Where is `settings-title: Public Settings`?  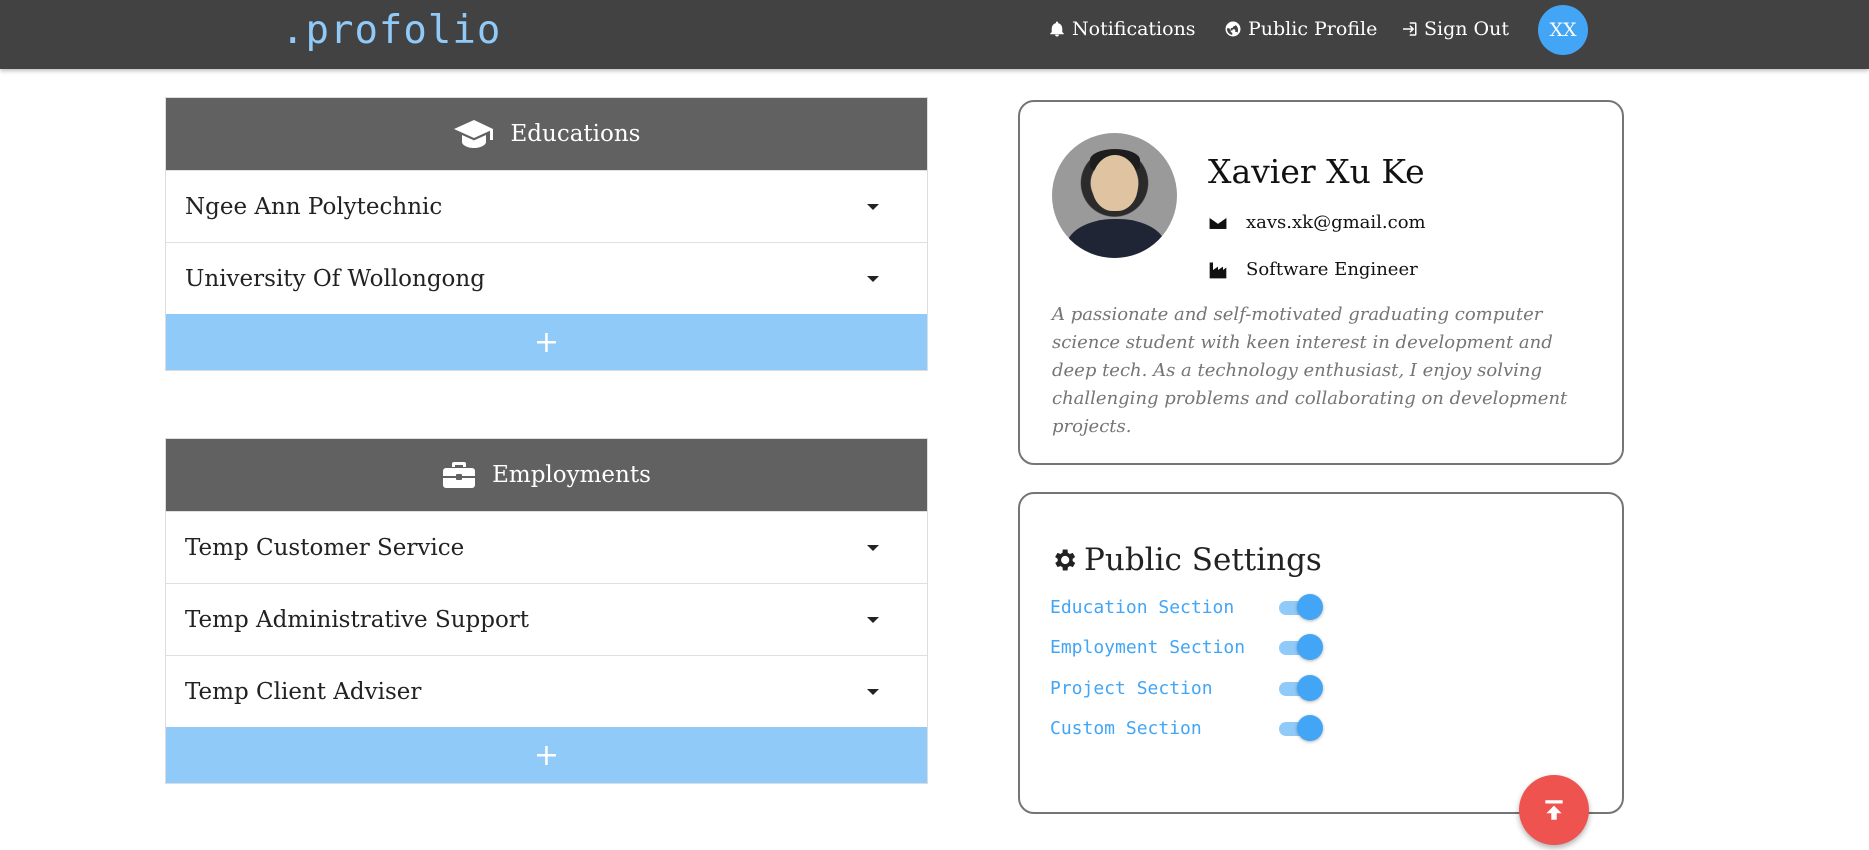
settings-title: Public Settings is located at coordinates (1186, 560).